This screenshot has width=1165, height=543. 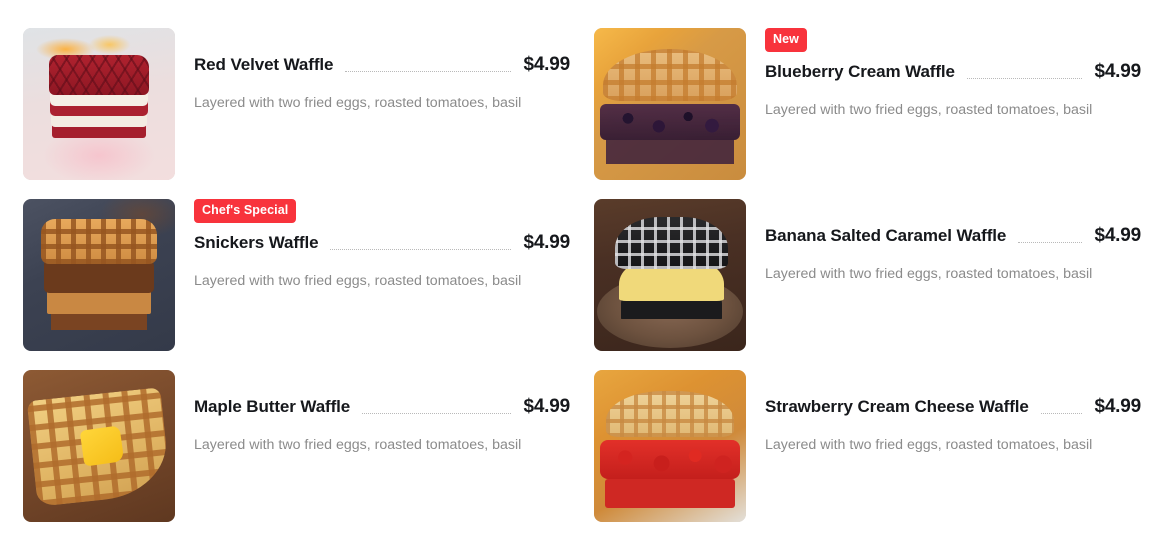 I want to click on menu-item-title: Maple Butter Waffle, so click(x=272, y=406).